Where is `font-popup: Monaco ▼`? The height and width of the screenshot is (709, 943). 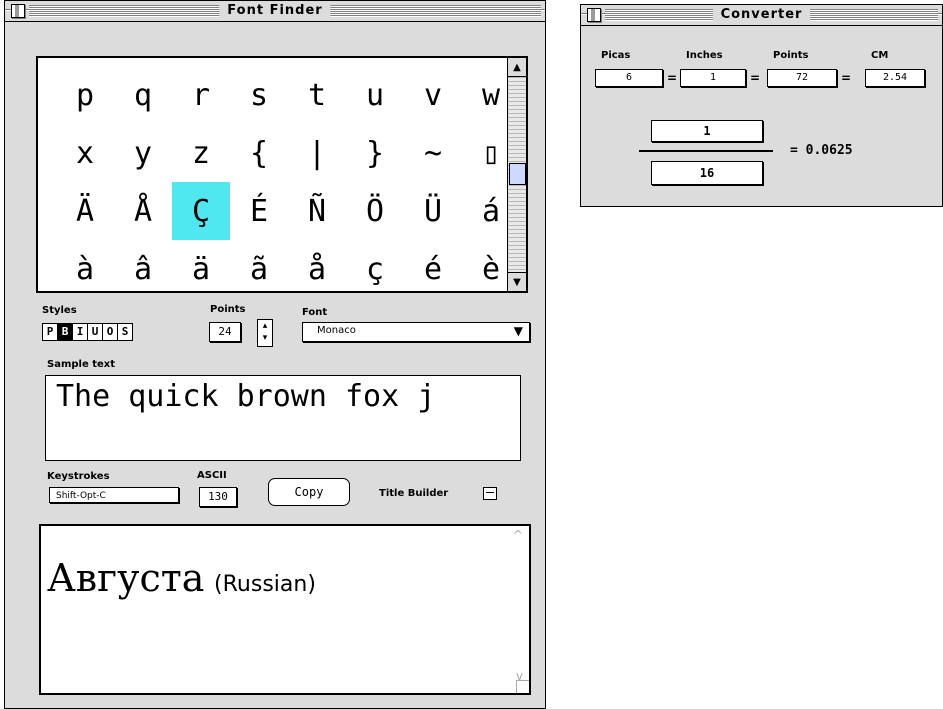 font-popup: Monaco ▼ is located at coordinates (416, 332).